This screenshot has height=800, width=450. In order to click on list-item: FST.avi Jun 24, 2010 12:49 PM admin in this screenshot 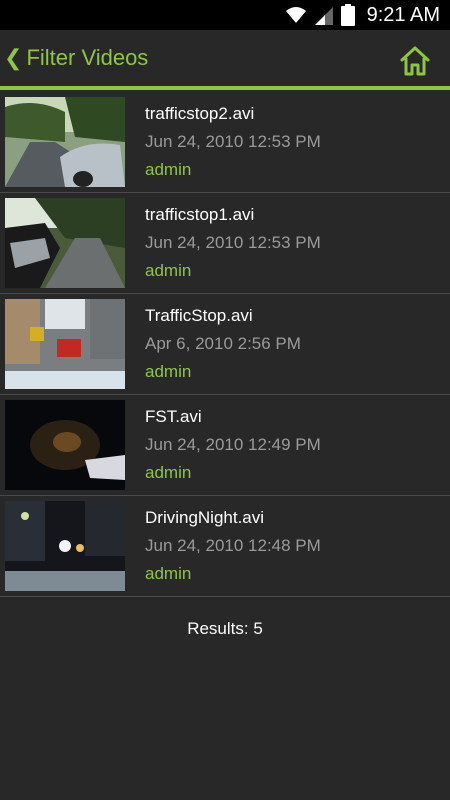, I will do `click(225, 445)`.